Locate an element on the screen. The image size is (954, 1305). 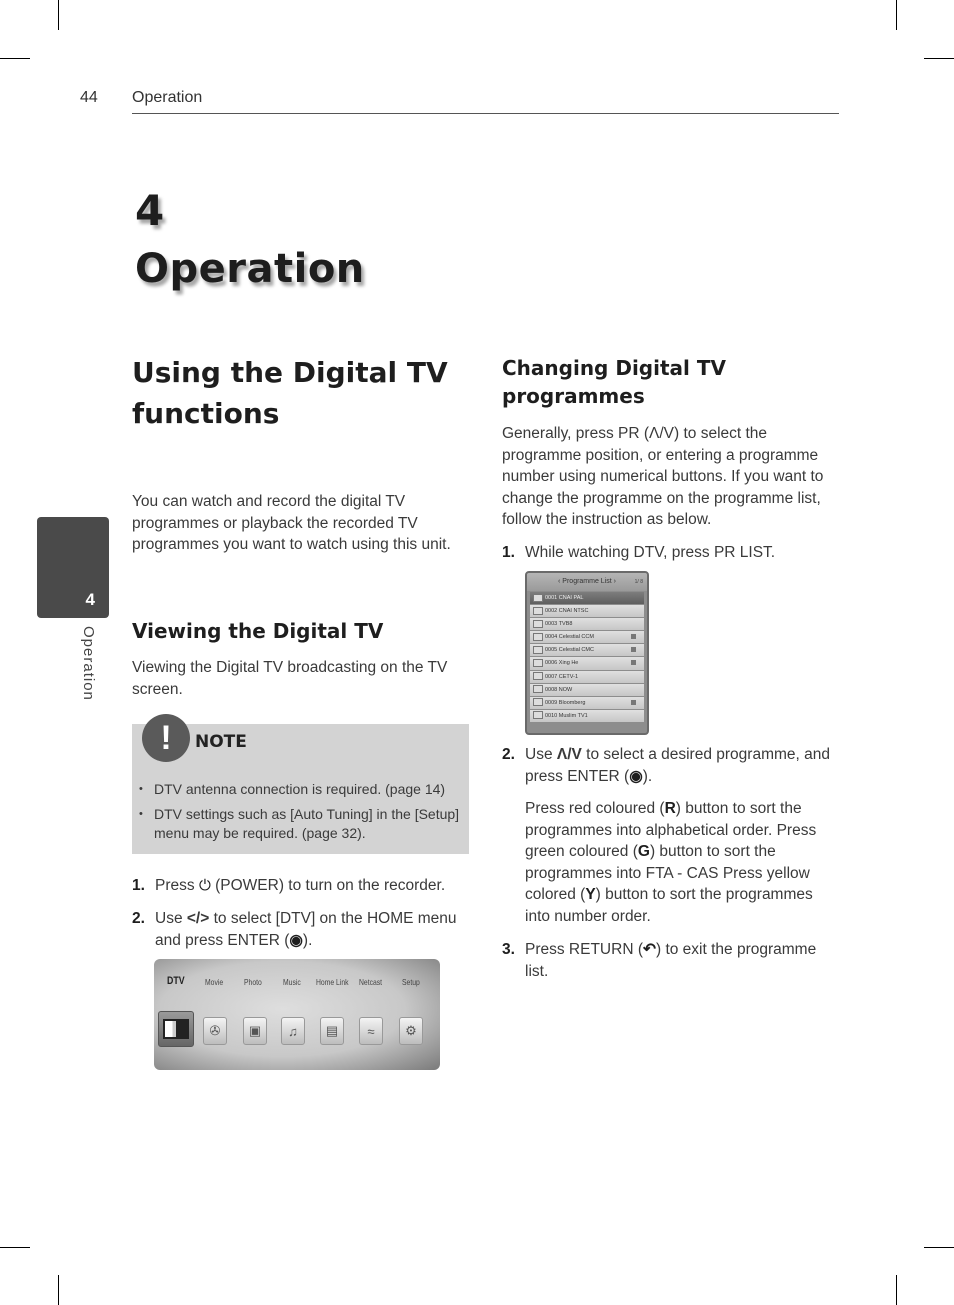
chapter-side-tab: 4 is located at coordinates (73, 567).